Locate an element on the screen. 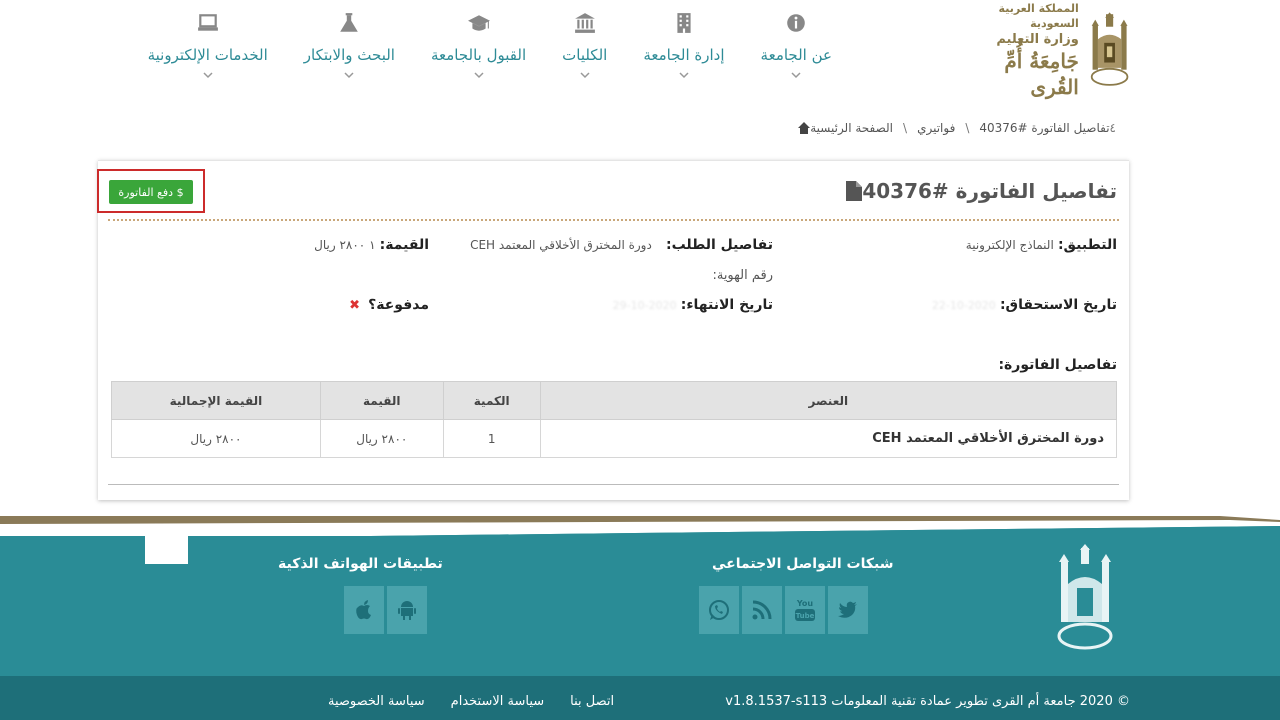  nav-item-eservices: الخدمات الإلكترونية is located at coordinates (208, 53).